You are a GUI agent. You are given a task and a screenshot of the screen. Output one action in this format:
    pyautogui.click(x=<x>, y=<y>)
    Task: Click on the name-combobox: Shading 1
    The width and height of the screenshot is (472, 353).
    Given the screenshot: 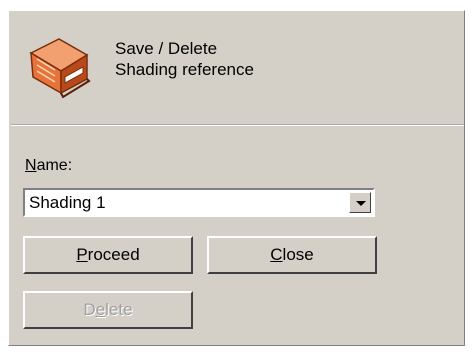 What is the action you would take?
    pyautogui.click(x=199, y=202)
    